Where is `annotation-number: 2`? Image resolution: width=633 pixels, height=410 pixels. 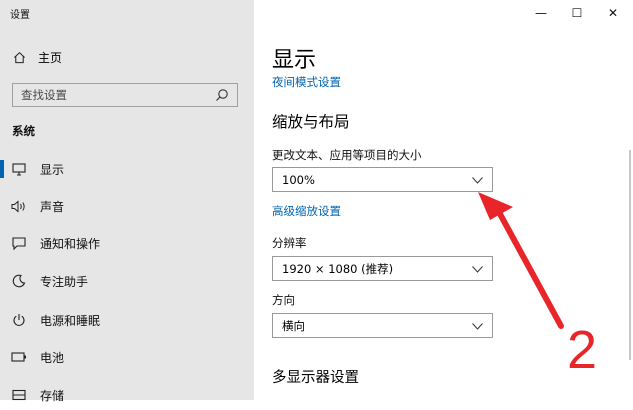
annotation-number: 2 is located at coordinates (582, 350).